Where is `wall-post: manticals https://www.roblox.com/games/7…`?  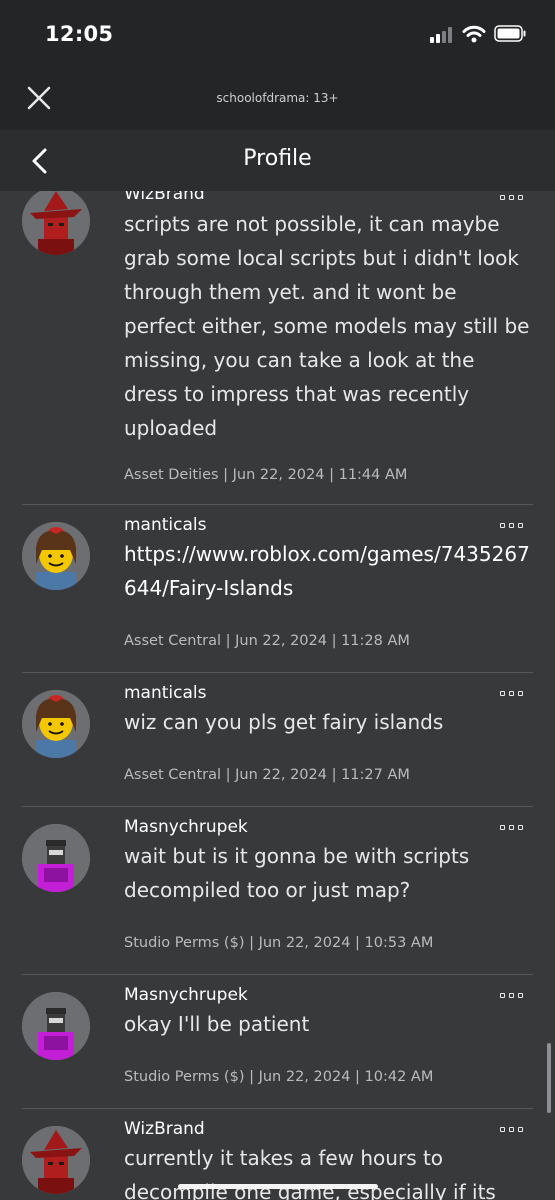
wall-post: manticals https://www.roblox.com/games/7… is located at coordinates (277, 589).